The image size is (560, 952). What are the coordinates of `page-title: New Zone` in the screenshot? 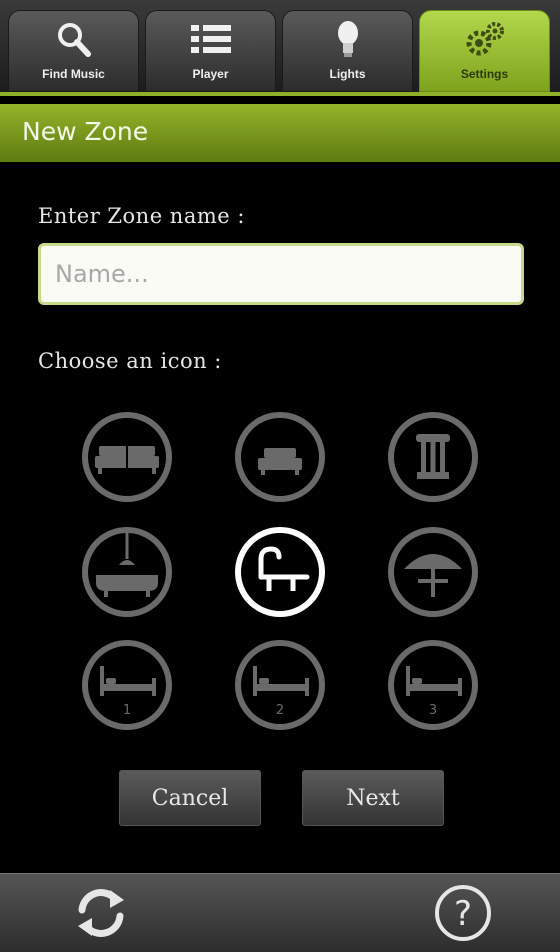 It's located at (85, 131).